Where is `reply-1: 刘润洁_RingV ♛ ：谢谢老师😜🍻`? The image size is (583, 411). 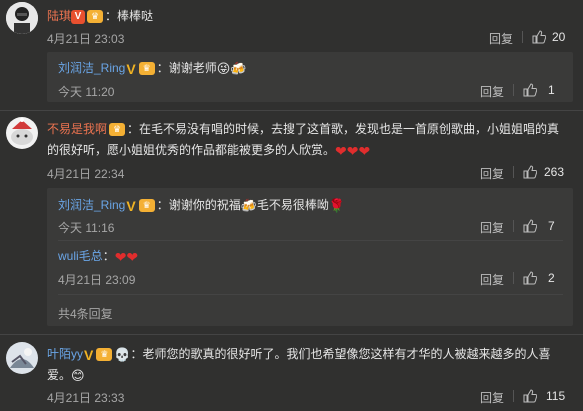 reply-1: 刘润洁_RingV ♛ ：谢谢老师😜🍻 is located at coordinates (310, 68).